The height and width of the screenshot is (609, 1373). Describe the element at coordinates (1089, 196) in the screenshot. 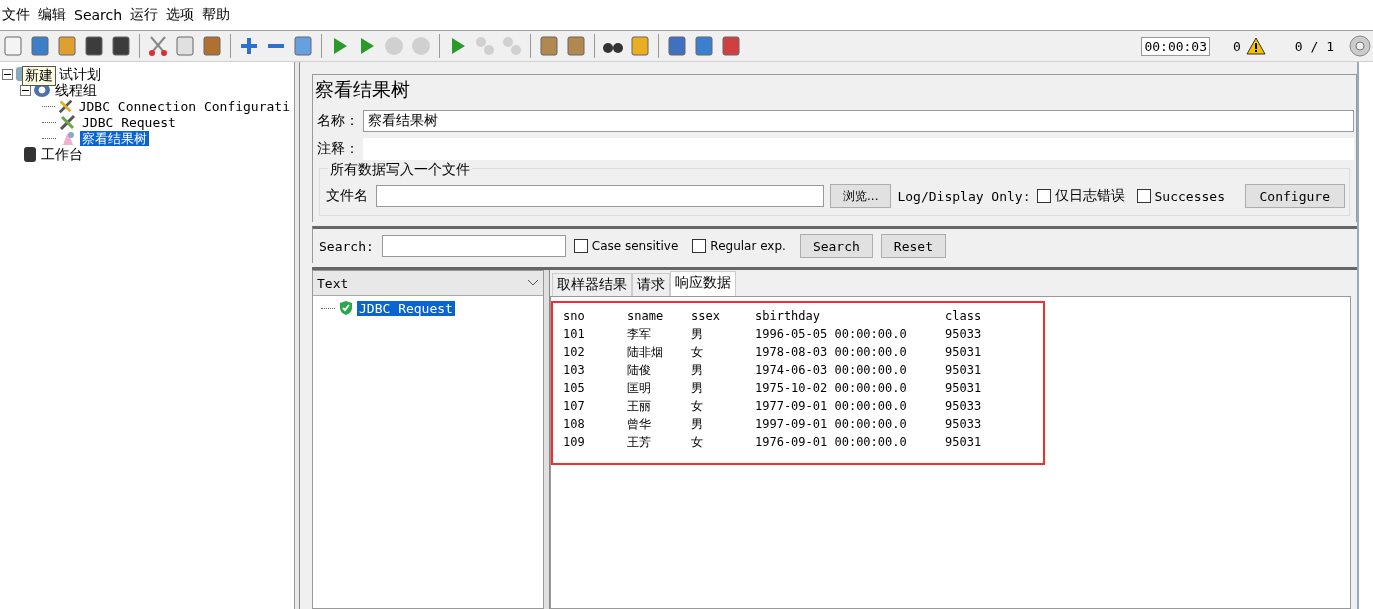

I see `checkbox-label: 仅日志错误` at that location.